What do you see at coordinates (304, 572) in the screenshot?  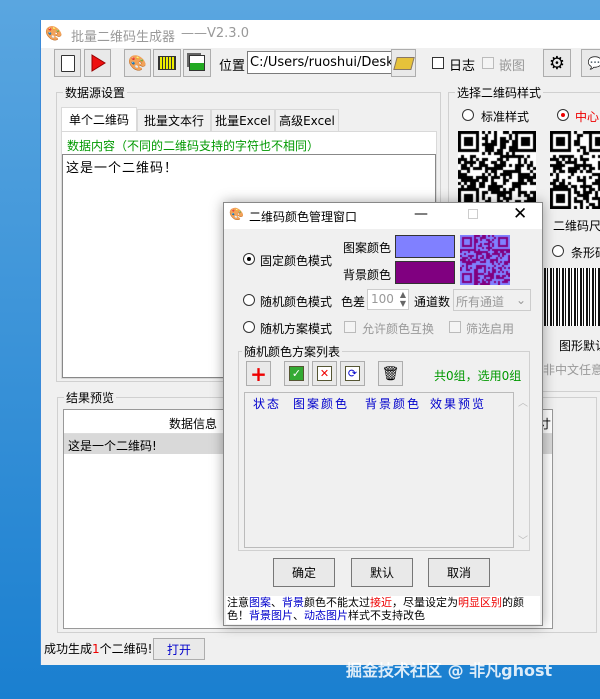 I see `ok-button: 确定` at bounding box center [304, 572].